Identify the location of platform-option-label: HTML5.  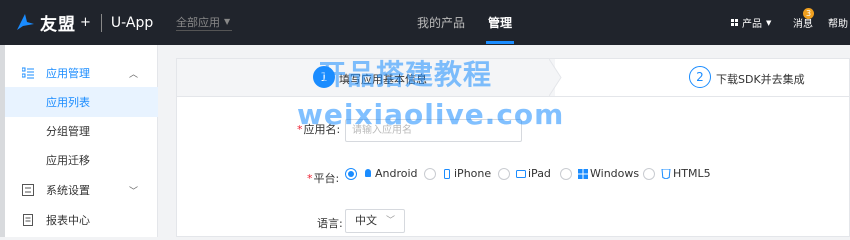
(692, 173).